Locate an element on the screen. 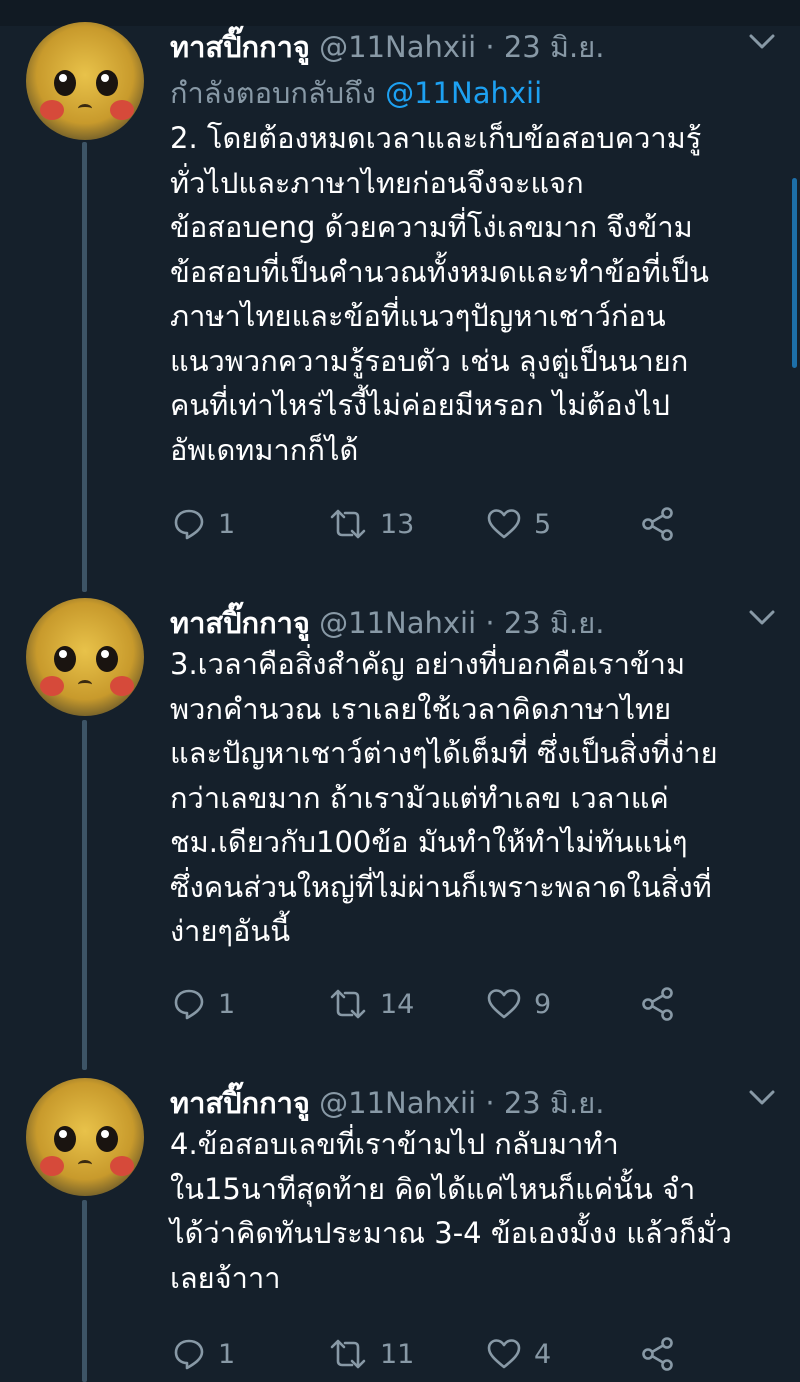  like-button: 9 is located at coordinates (518, 1004).